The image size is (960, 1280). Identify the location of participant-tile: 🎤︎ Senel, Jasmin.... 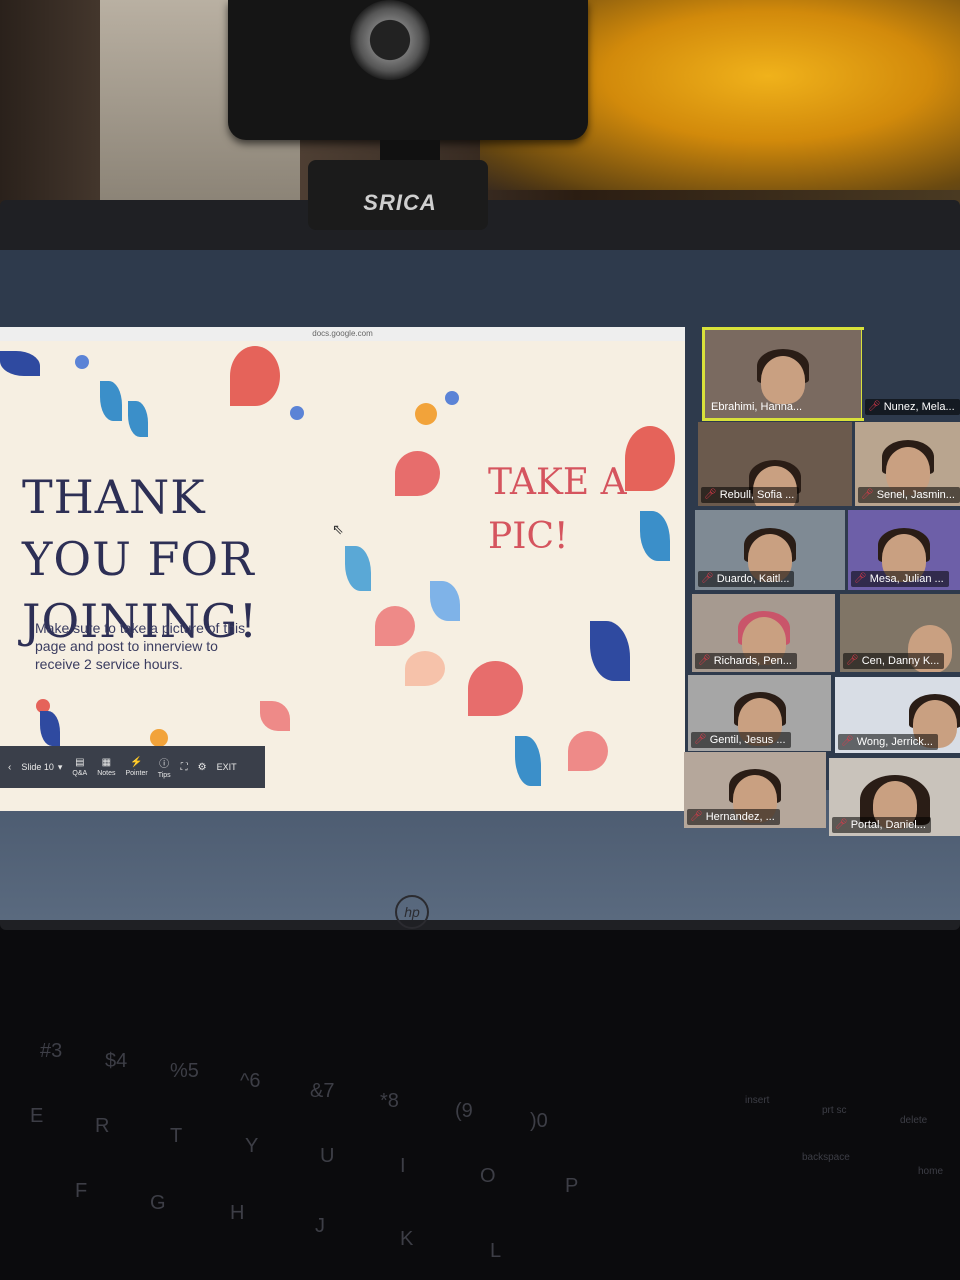
(907, 464).